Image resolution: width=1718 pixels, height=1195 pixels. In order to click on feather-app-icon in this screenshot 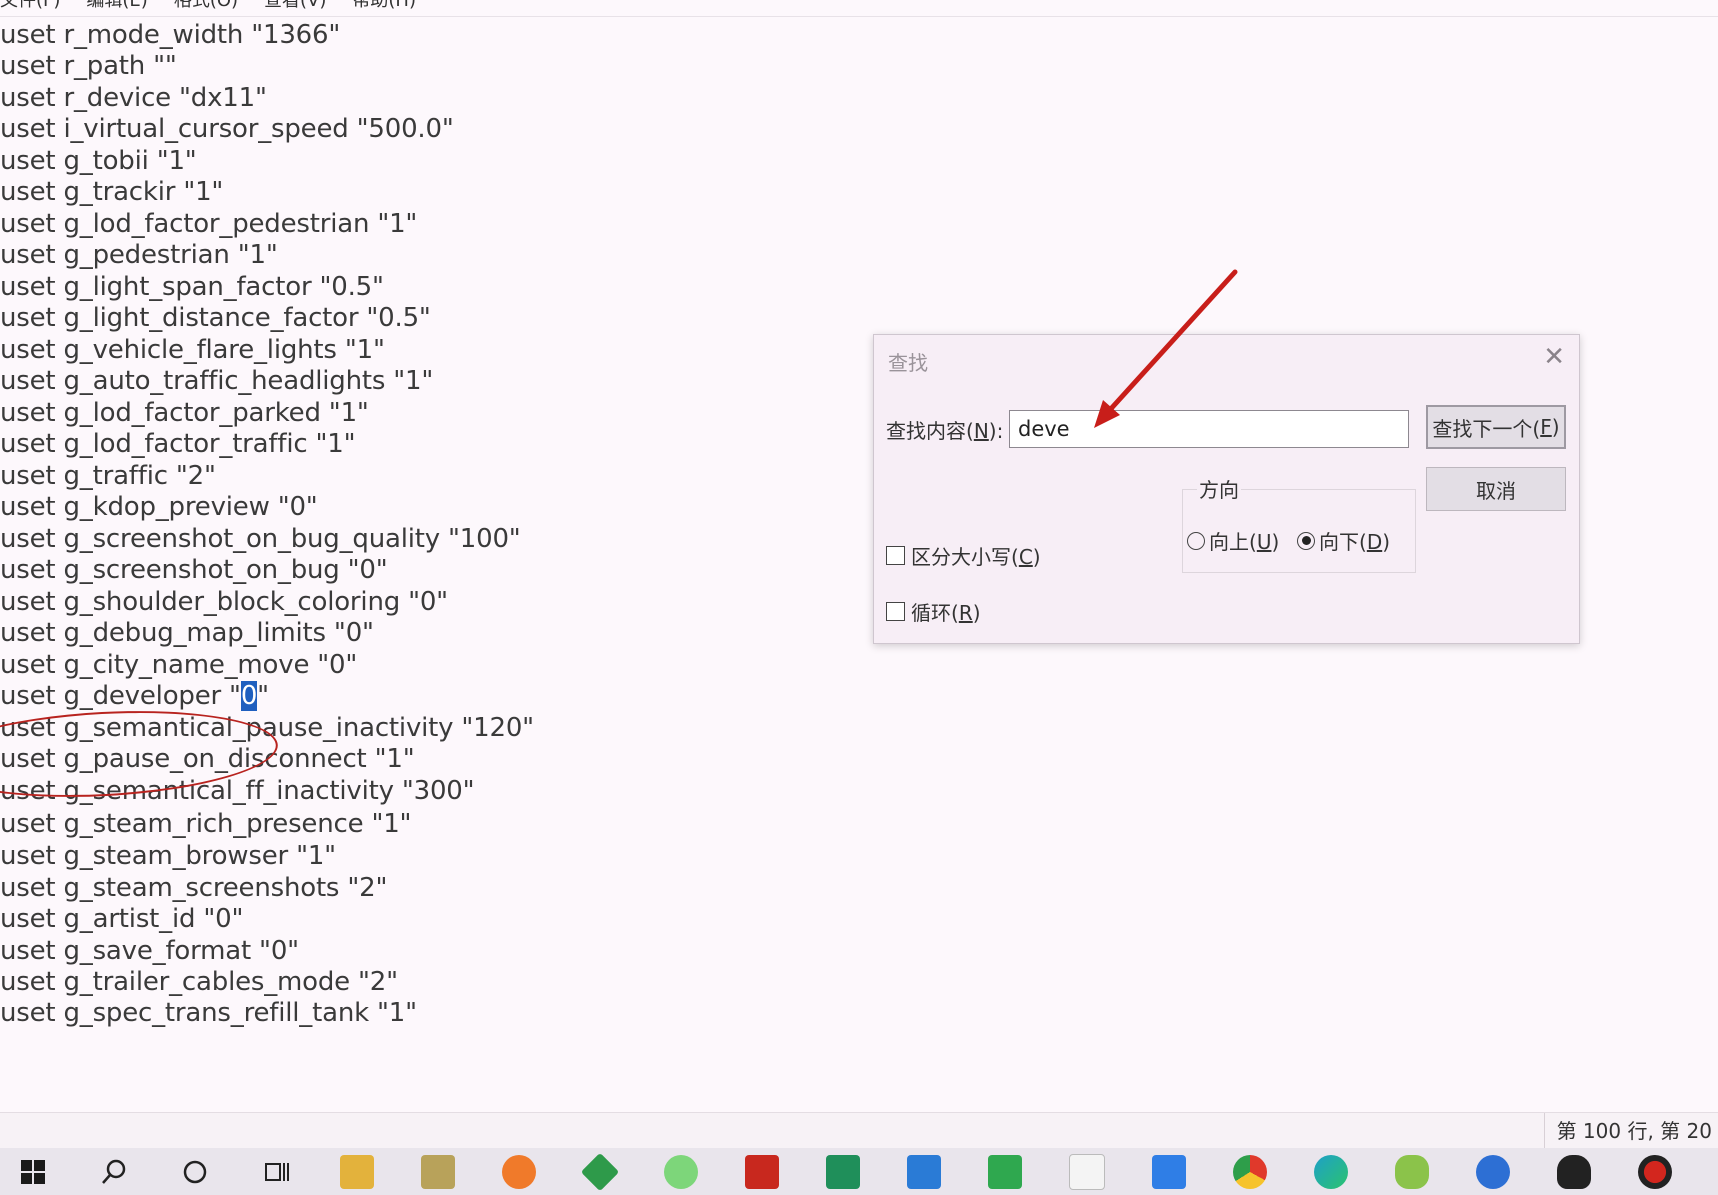, I will do `click(1493, 1171)`.